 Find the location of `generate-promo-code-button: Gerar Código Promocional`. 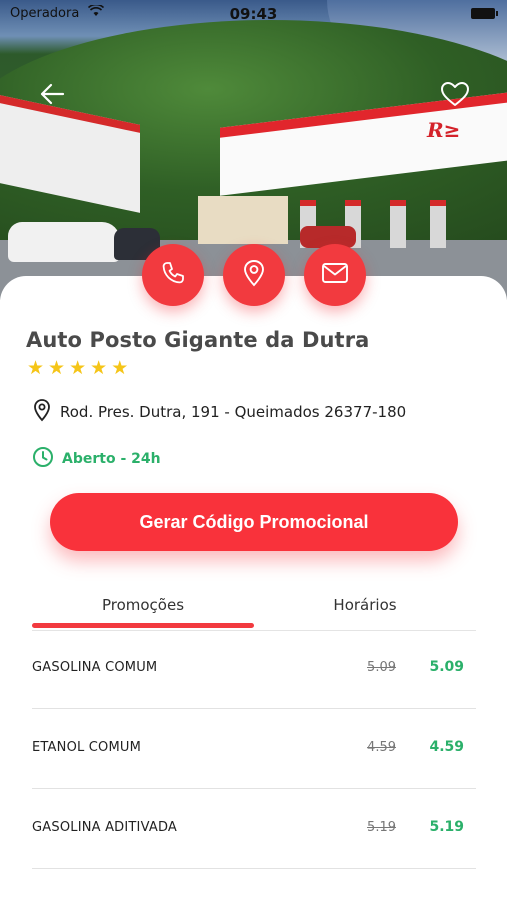

generate-promo-code-button: Gerar Código Promocional is located at coordinates (254, 522).